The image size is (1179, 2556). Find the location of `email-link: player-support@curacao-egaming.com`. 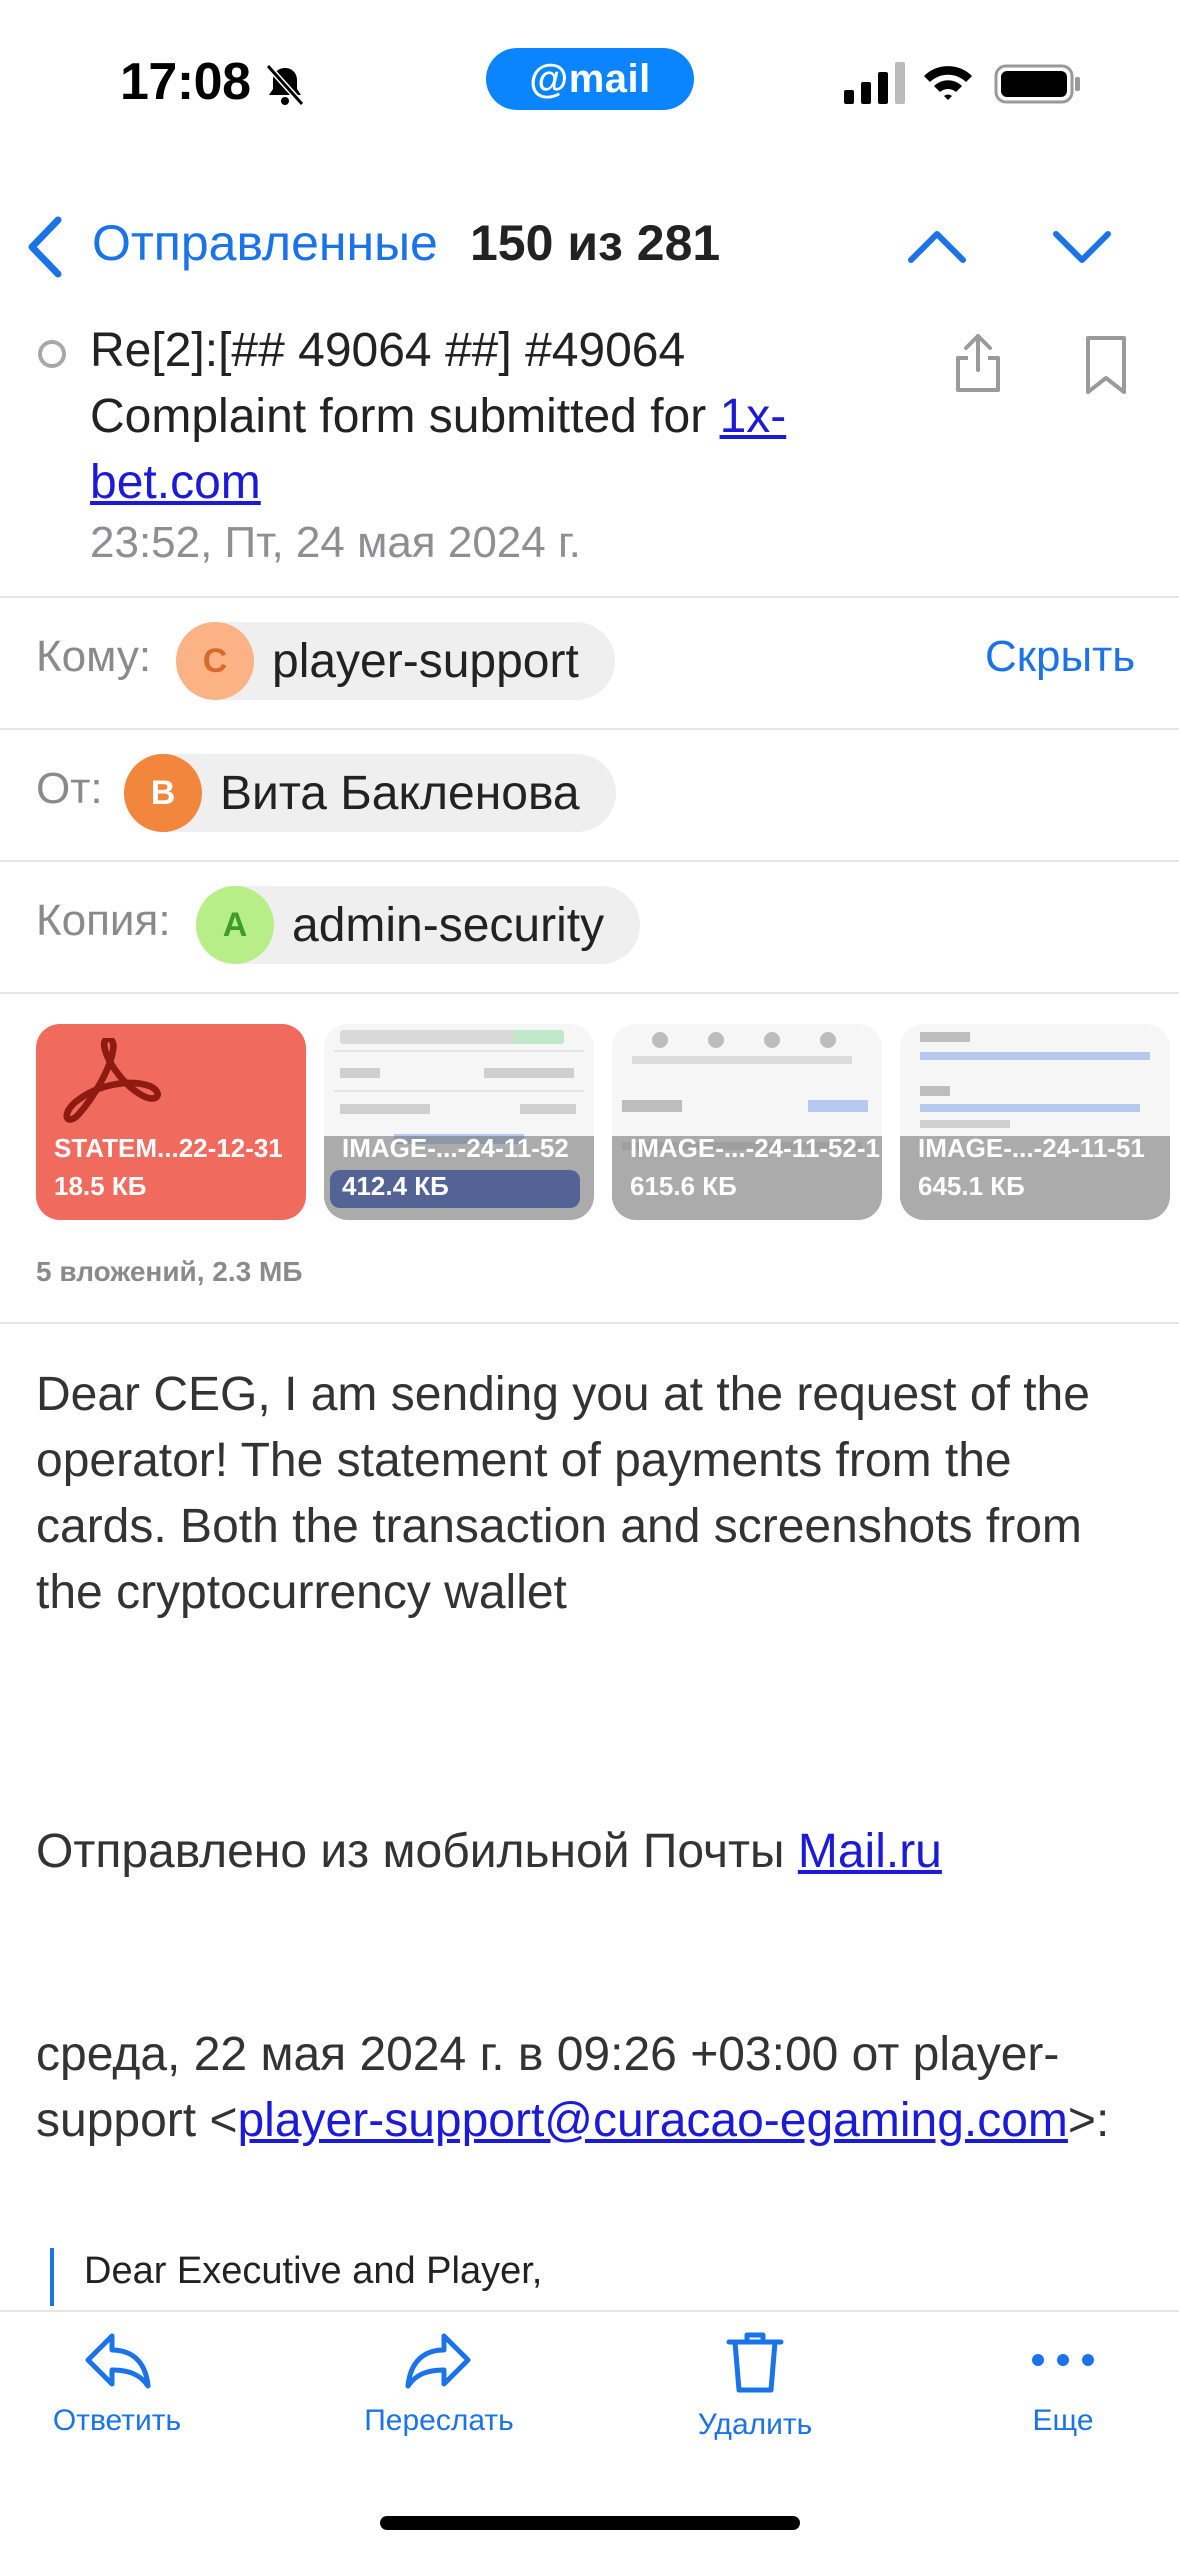

email-link: player-support@curacao-egaming.com is located at coordinates (652, 2120).